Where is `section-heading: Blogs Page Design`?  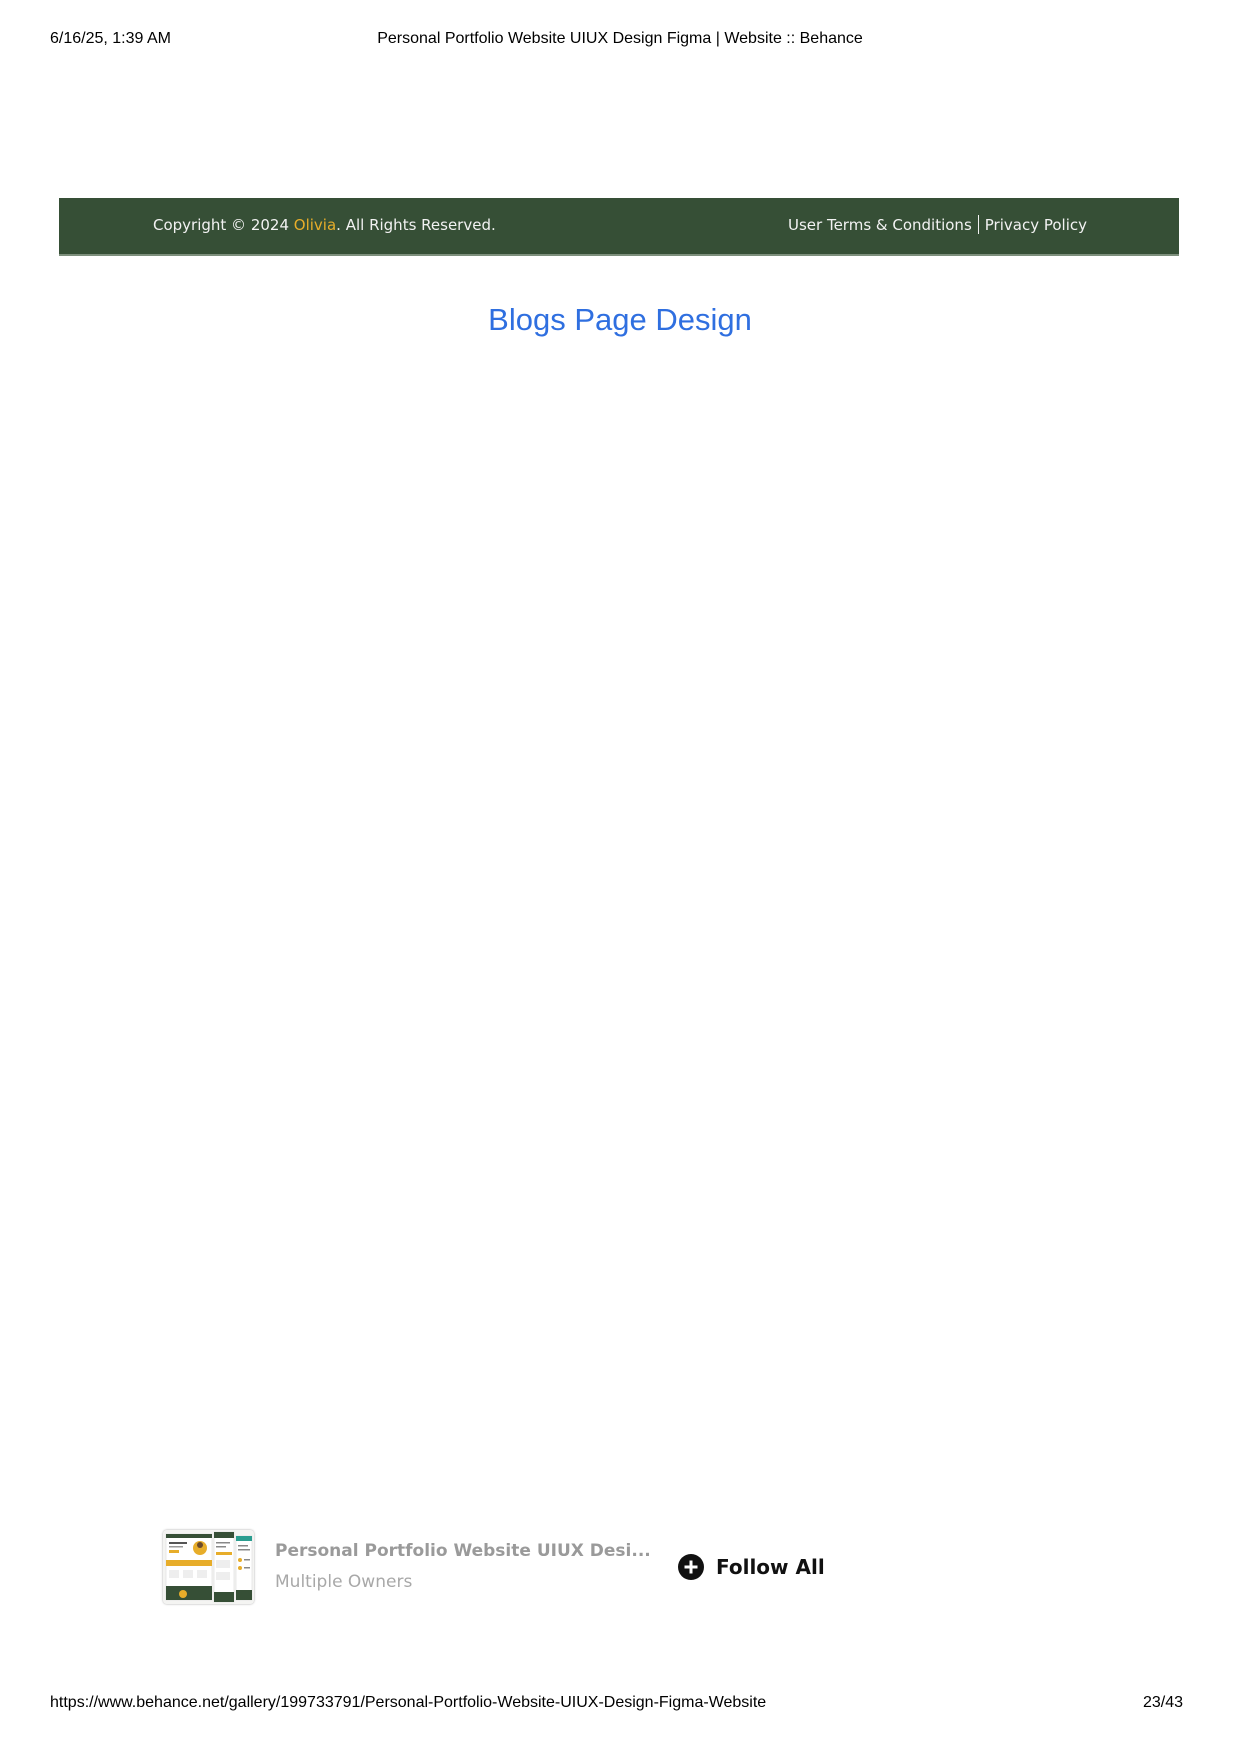 section-heading: Blogs Page Design is located at coordinates (620, 319).